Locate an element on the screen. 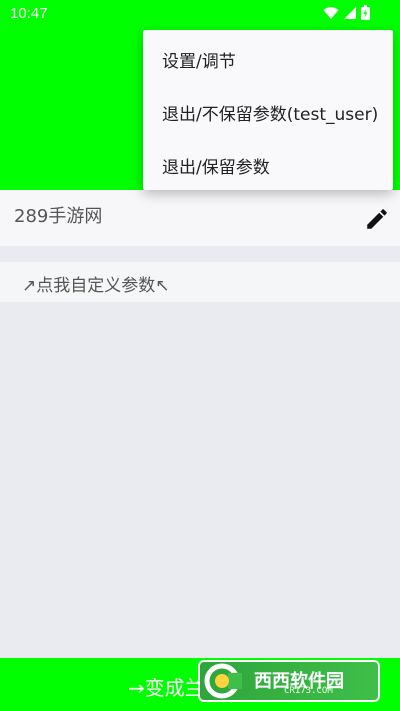 The width and height of the screenshot is (400, 711). menu-item-label: 设置/调节 is located at coordinates (199, 61).